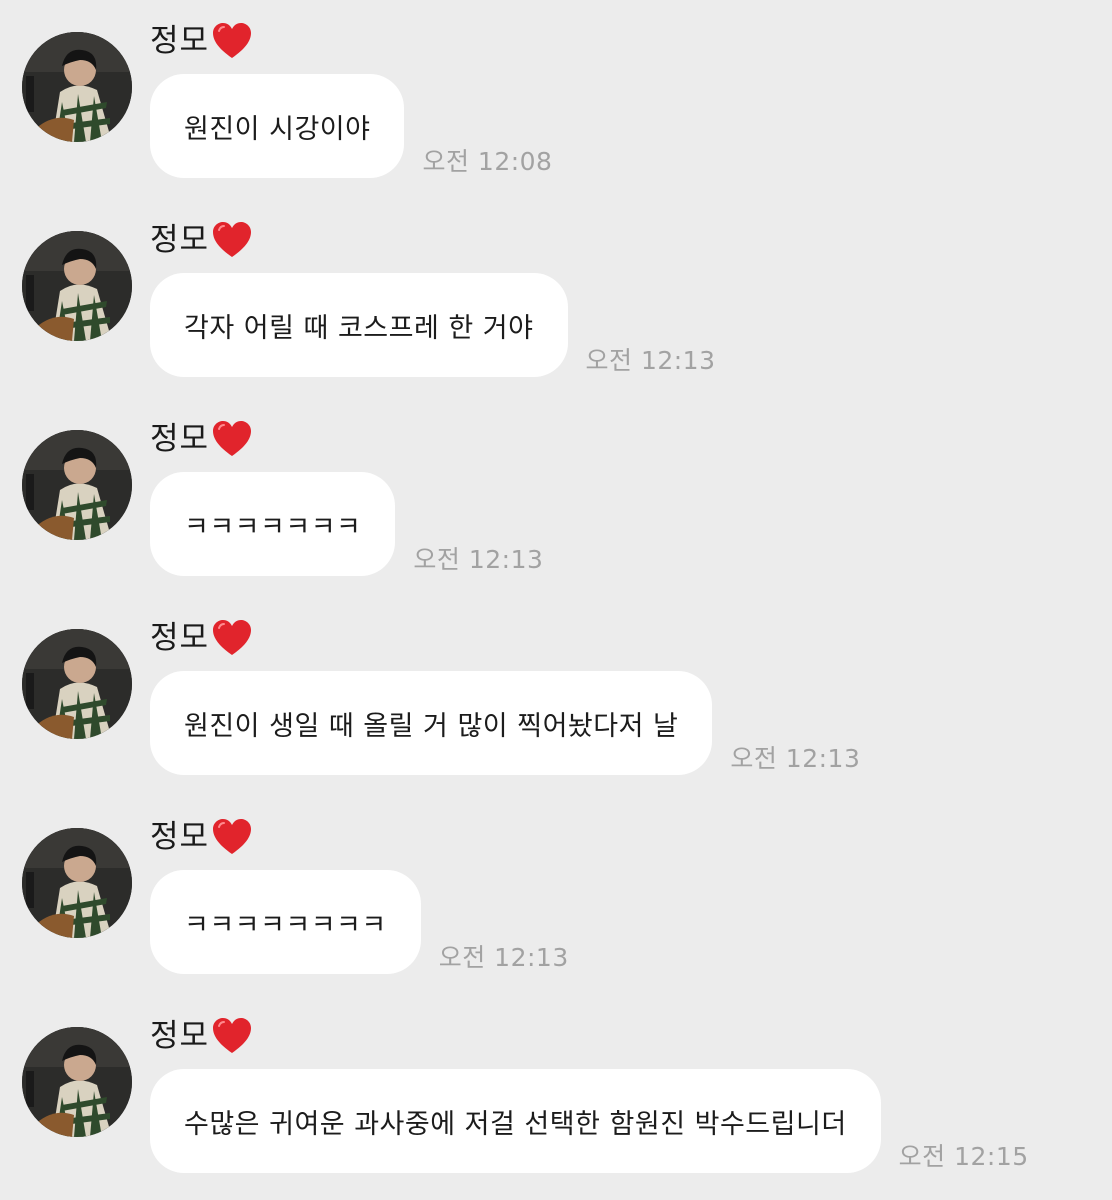  What do you see at coordinates (359, 325) in the screenshot?
I see `message-bubble: 각자 어릴 때 코스프레 한 거야` at bounding box center [359, 325].